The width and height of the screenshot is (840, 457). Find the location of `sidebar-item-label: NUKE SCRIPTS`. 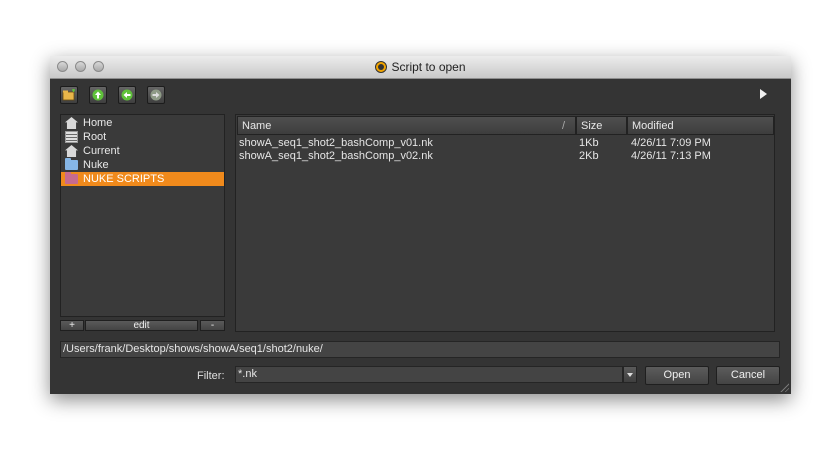

sidebar-item-label: NUKE SCRIPTS is located at coordinates (124, 179).